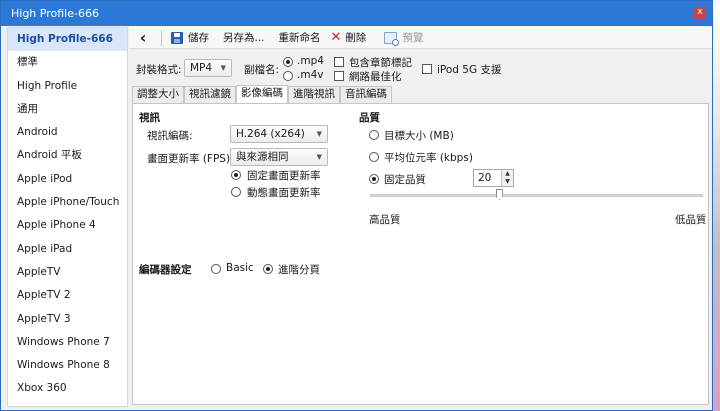  What do you see at coordinates (716, 205) in the screenshot?
I see `desktop-background` at bounding box center [716, 205].